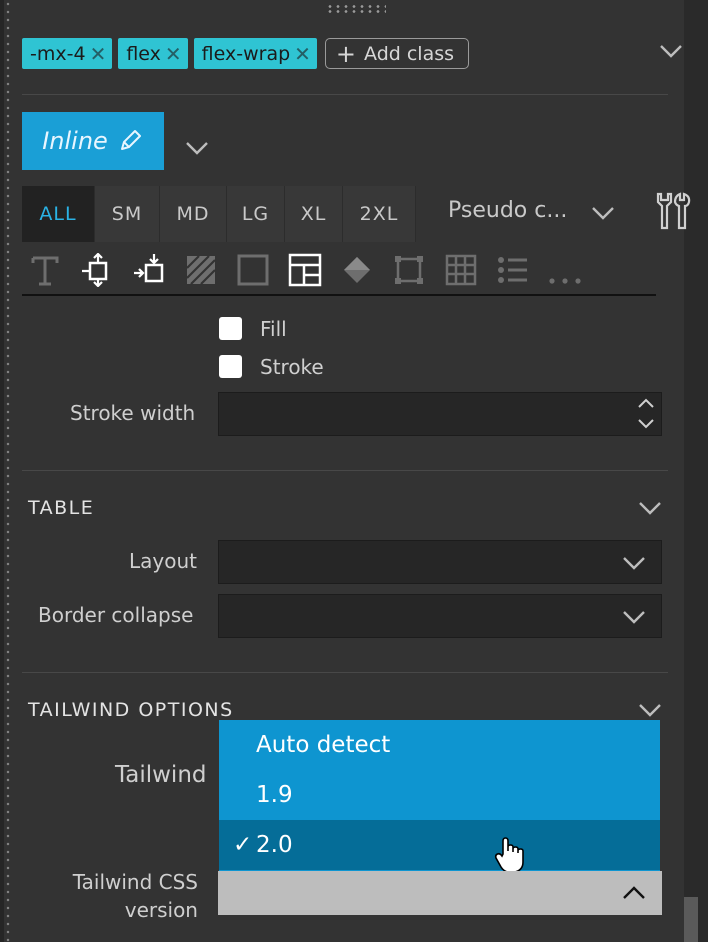 The width and height of the screenshot is (708, 942). Describe the element at coordinates (127, 214) in the screenshot. I see `tab-sm: SM` at that location.